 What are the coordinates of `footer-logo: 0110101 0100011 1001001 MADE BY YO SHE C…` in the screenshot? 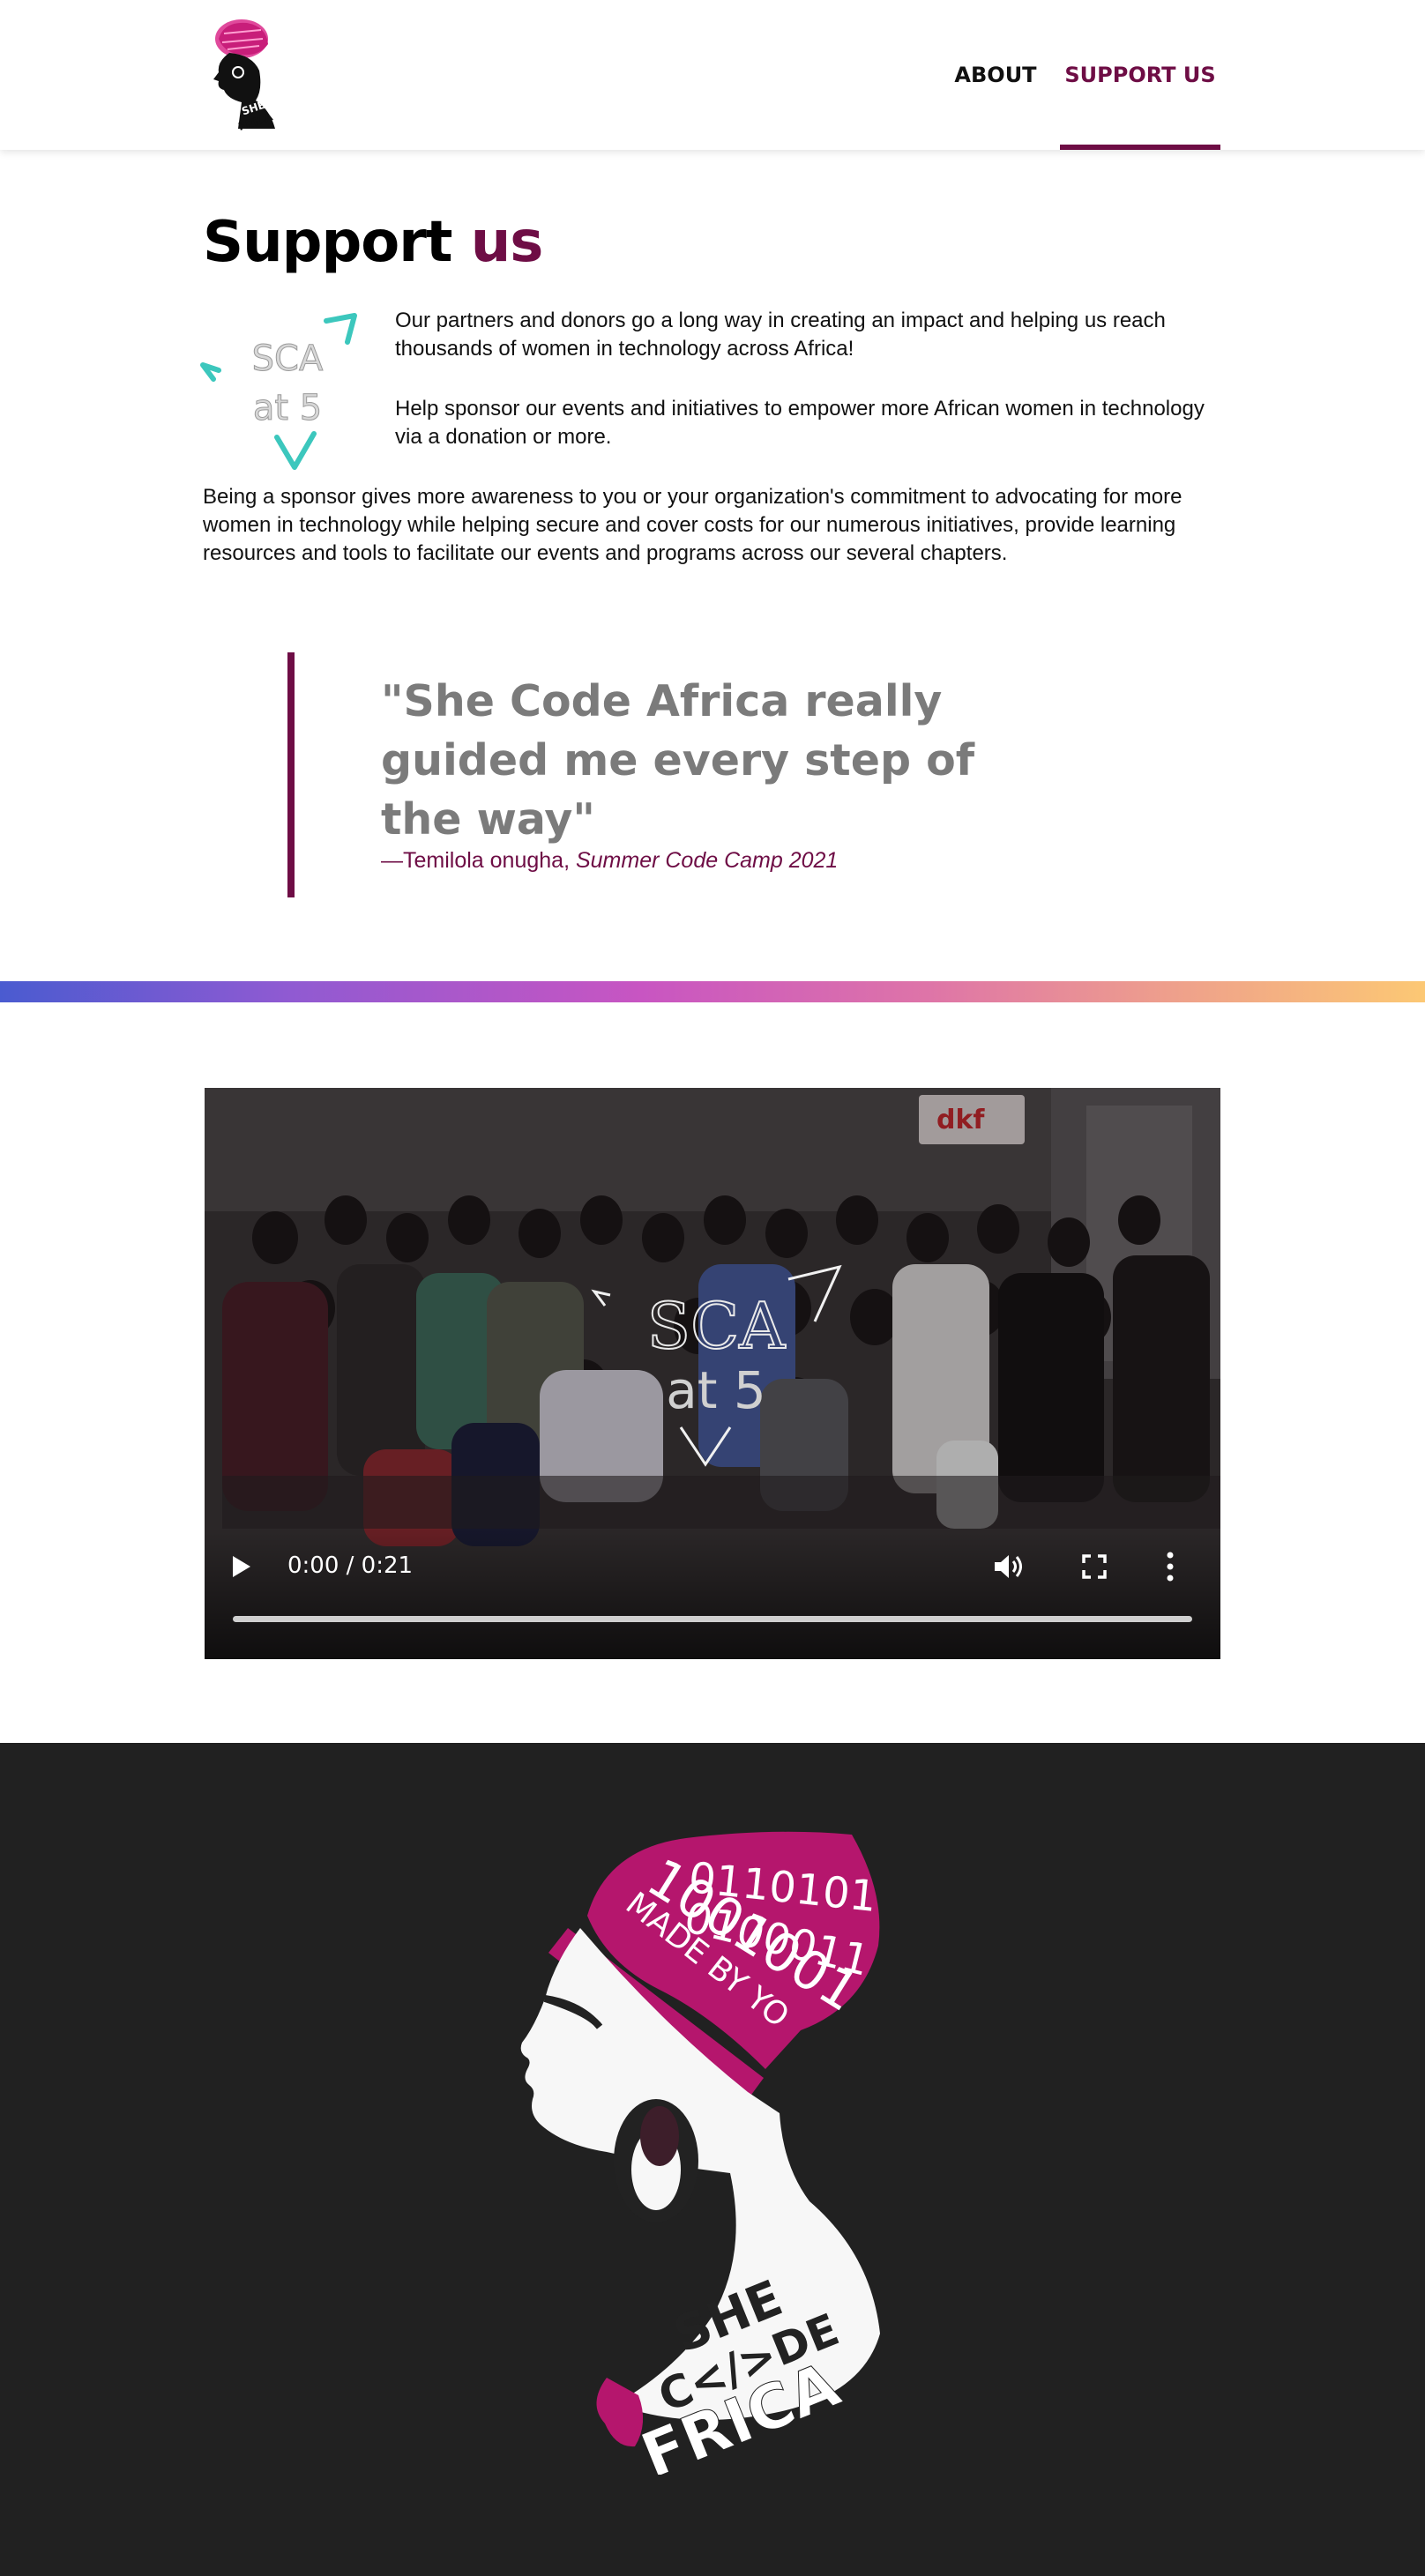 It's located at (700, 2153).